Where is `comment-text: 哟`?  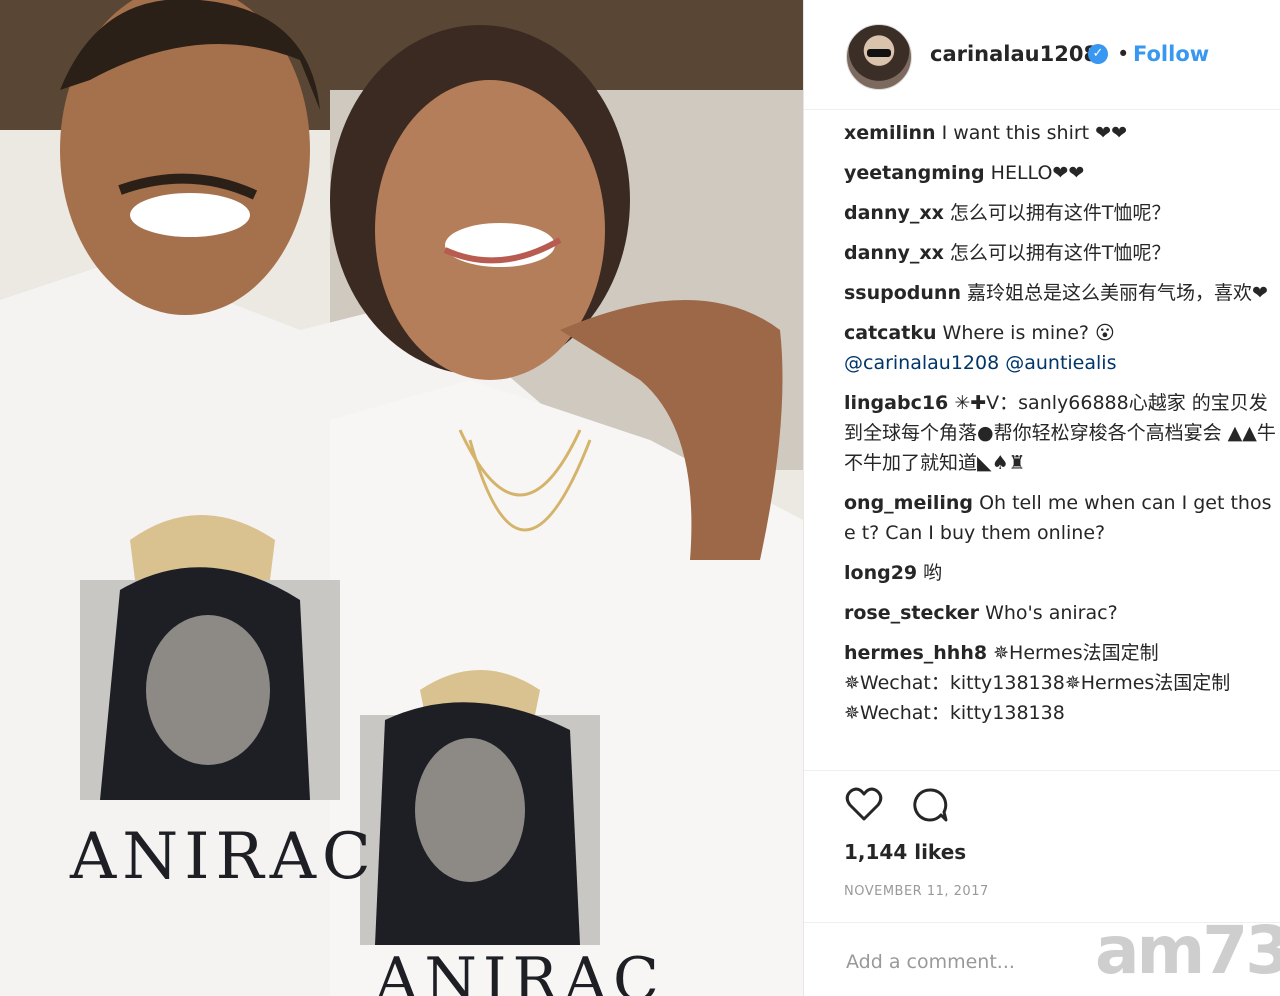 comment-text: 哟 is located at coordinates (930, 573).